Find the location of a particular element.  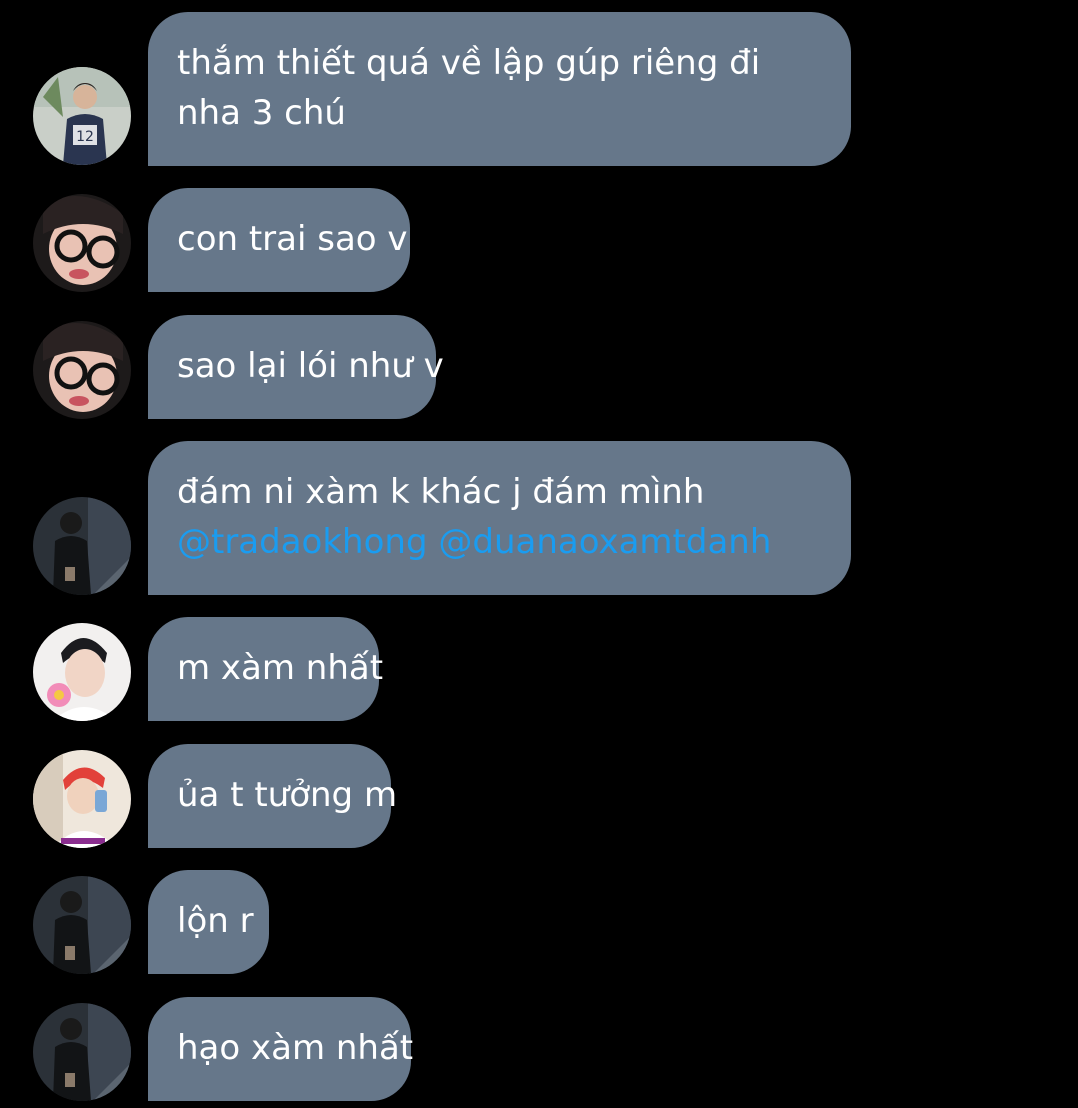

avatar-flower-icon is located at coordinates (82, 672).